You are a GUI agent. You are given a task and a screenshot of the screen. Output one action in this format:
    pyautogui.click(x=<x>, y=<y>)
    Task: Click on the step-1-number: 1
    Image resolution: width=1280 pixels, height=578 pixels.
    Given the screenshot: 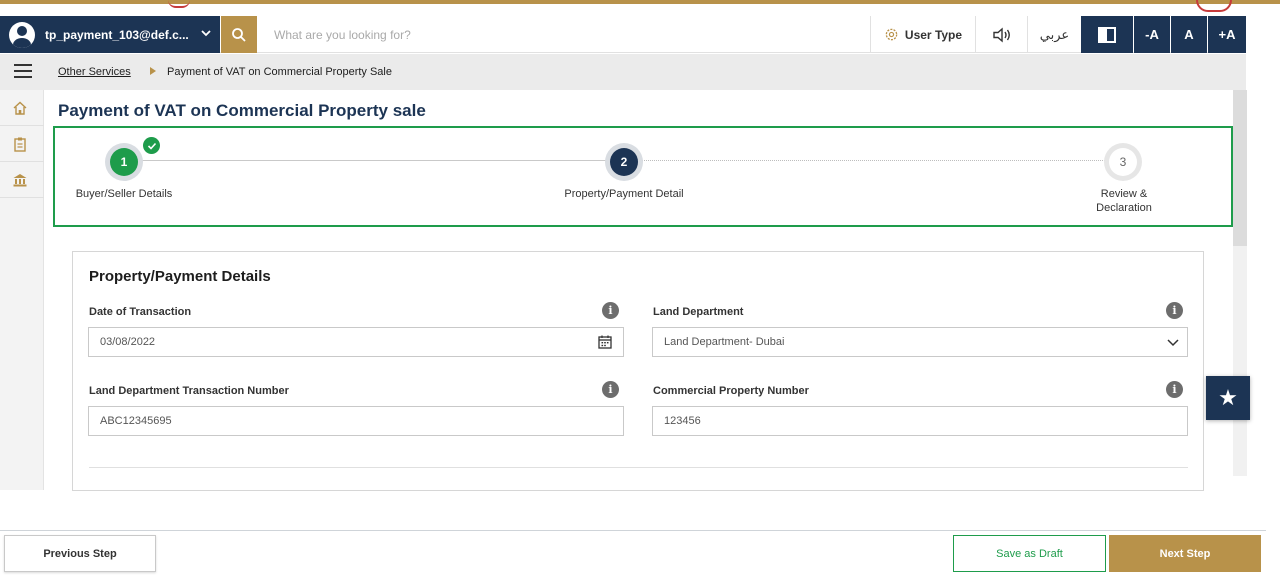 What is the action you would take?
    pyautogui.click(x=124, y=162)
    